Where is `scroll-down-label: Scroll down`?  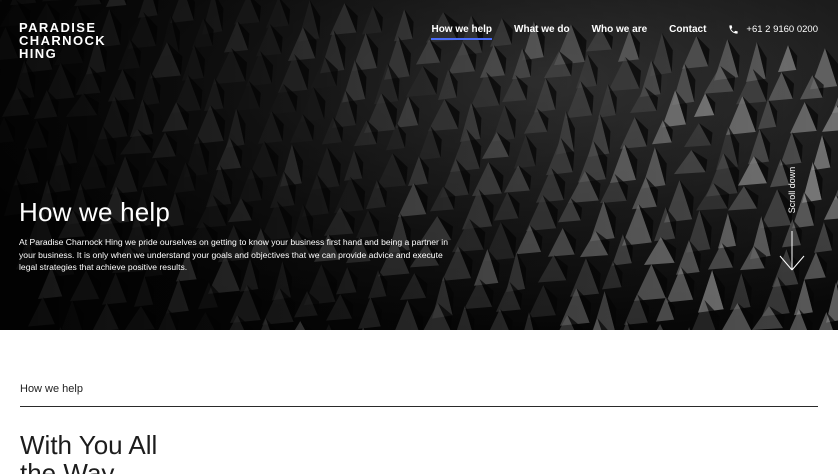 scroll-down-label: Scroll down is located at coordinates (792, 190).